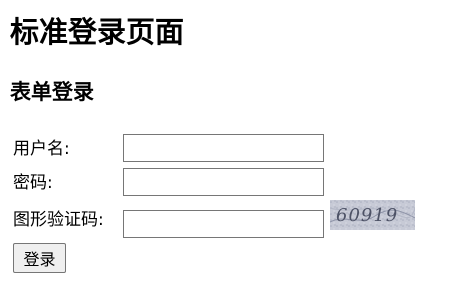 Image resolution: width=462 pixels, height=293 pixels. What do you see at coordinates (97, 32) in the screenshot?
I see `page-title: 标准登录页面` at bounding box center [97, 32].